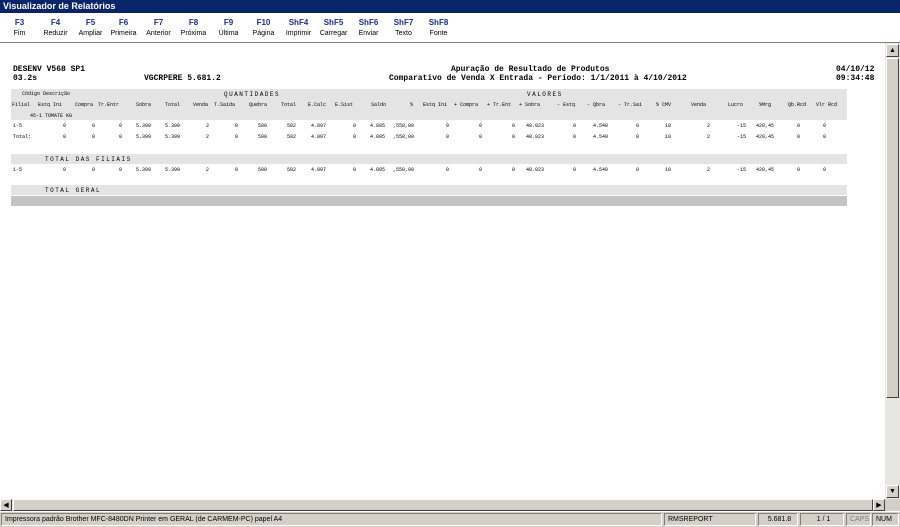 The image size is (900, 527). I want to click on toolbar-key: F10, so click(263, 22).